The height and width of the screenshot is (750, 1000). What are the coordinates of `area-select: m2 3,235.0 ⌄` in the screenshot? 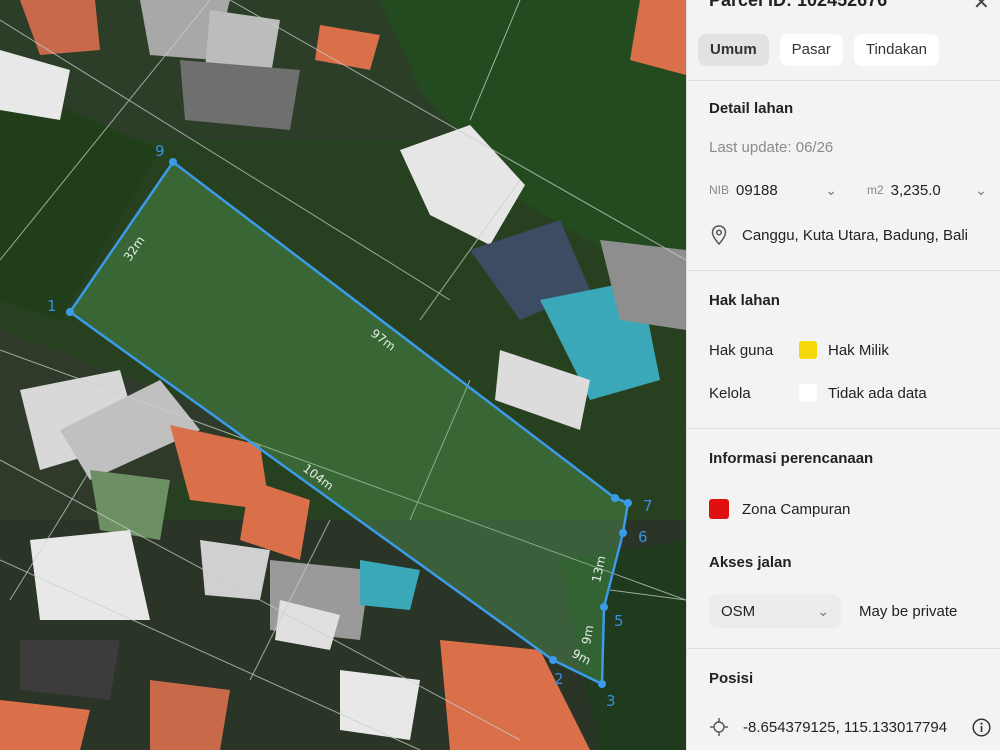 It's located at (927, 190).